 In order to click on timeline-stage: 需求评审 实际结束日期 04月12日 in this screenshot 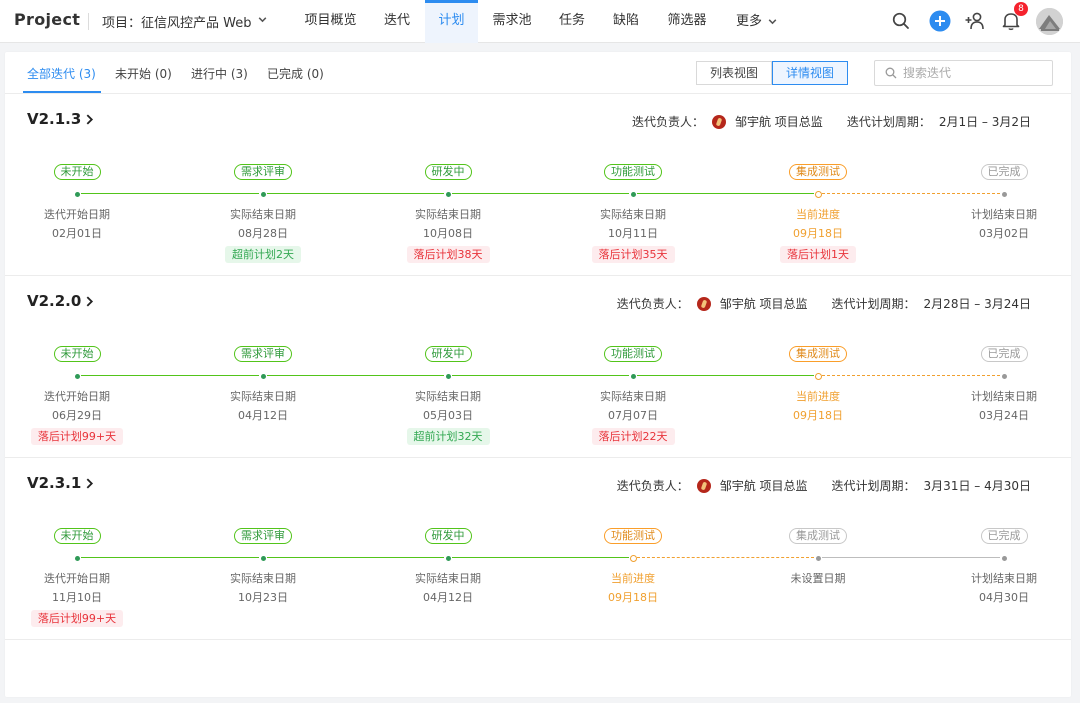, I will do `click(263, 384)`.